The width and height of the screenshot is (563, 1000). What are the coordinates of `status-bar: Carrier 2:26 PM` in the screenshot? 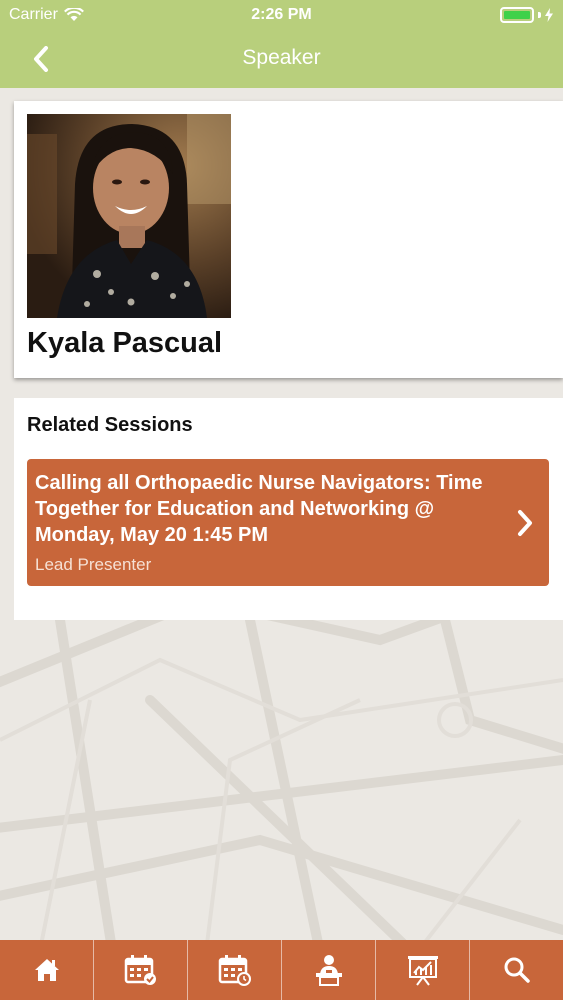 It's located at (281, 15).